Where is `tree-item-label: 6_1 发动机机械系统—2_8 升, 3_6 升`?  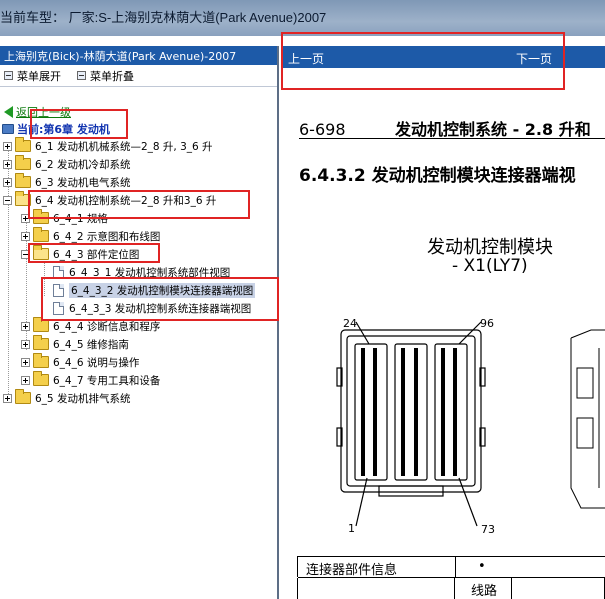
tree-item-label: 6_1 发动机机械系统—2_8 升, 3_6 升 is located at coordinates (124, 146).